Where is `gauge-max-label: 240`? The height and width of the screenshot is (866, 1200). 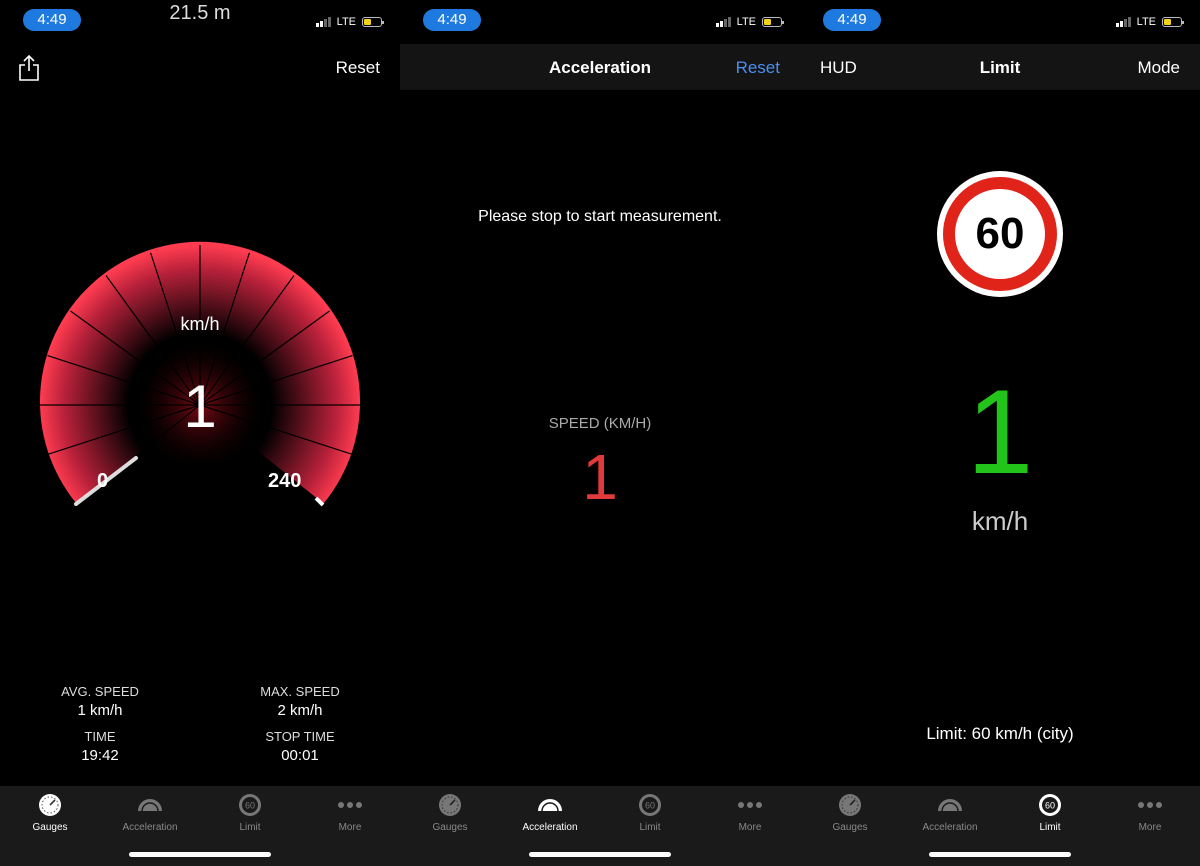
gauge-max-label: 240 is located at coordinates (285, 481).